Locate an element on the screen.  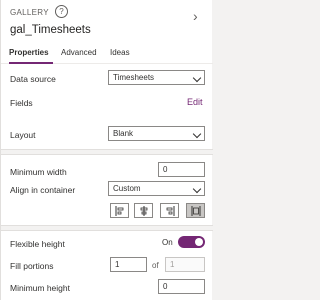
tab-properties: Properties is located at coordinates (29, 52).